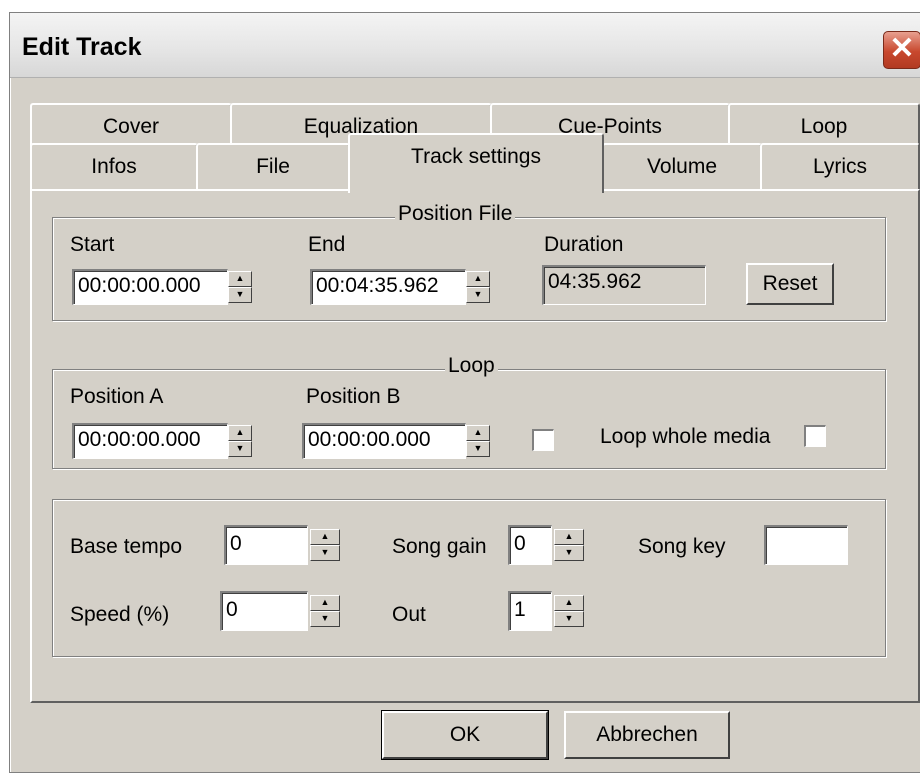  I want to click on close-icon: ✕, so click(901, 50).